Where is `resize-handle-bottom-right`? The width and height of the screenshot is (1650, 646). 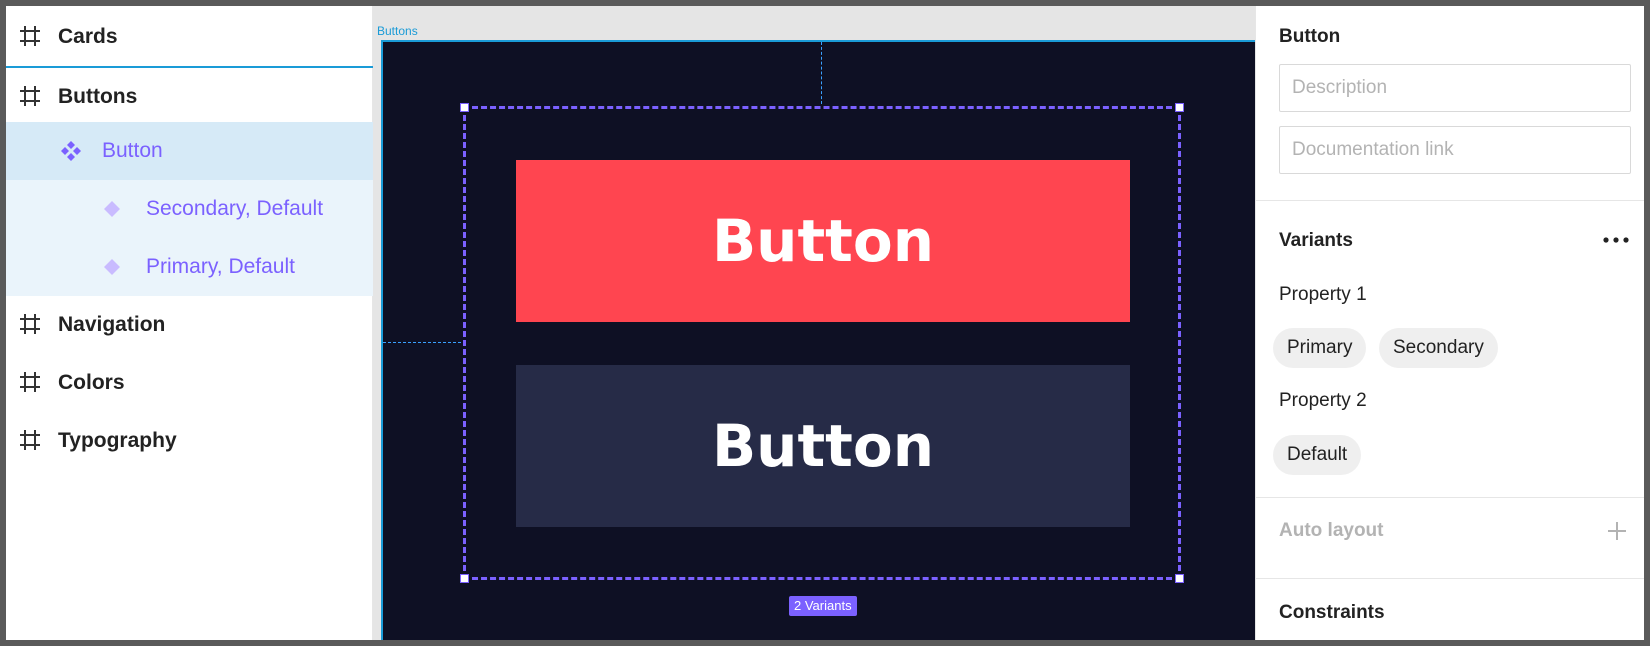
resize-handle-bottom-right is located at coordinates (1179, 578).